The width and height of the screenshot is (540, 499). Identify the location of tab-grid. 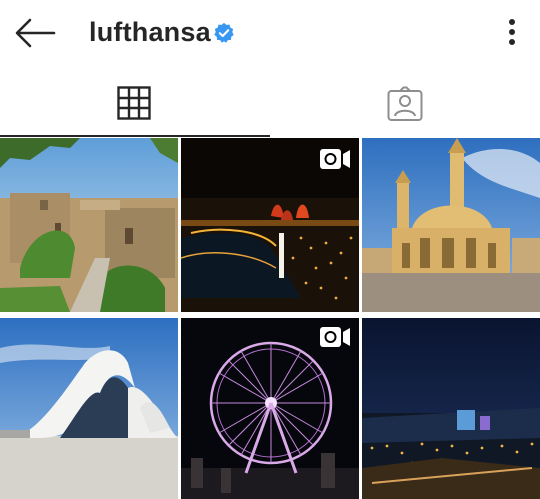
(135, 102).